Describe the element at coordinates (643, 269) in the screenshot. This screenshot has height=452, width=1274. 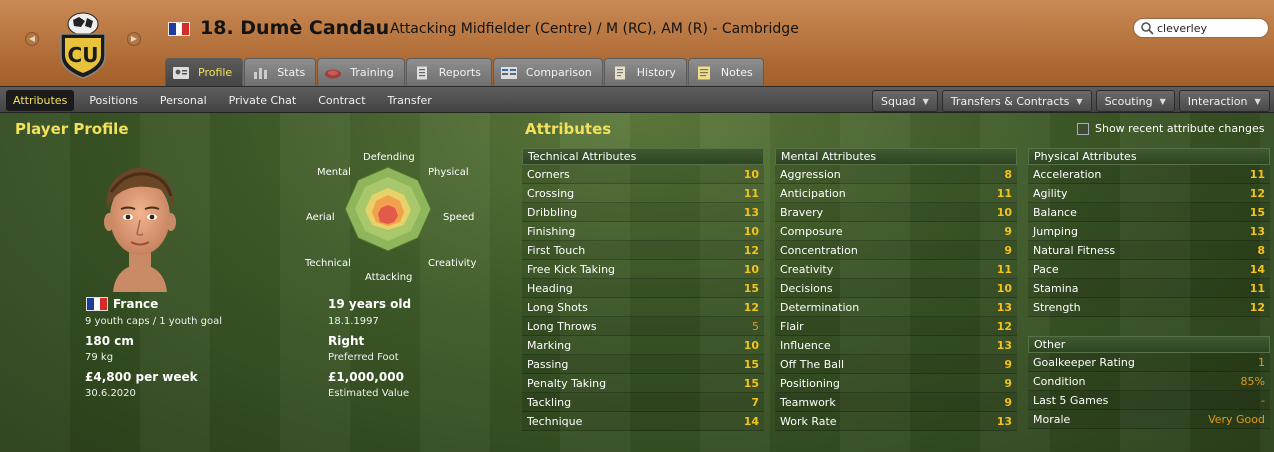
I see `table-row: Free Kick Taking 10` at that location.